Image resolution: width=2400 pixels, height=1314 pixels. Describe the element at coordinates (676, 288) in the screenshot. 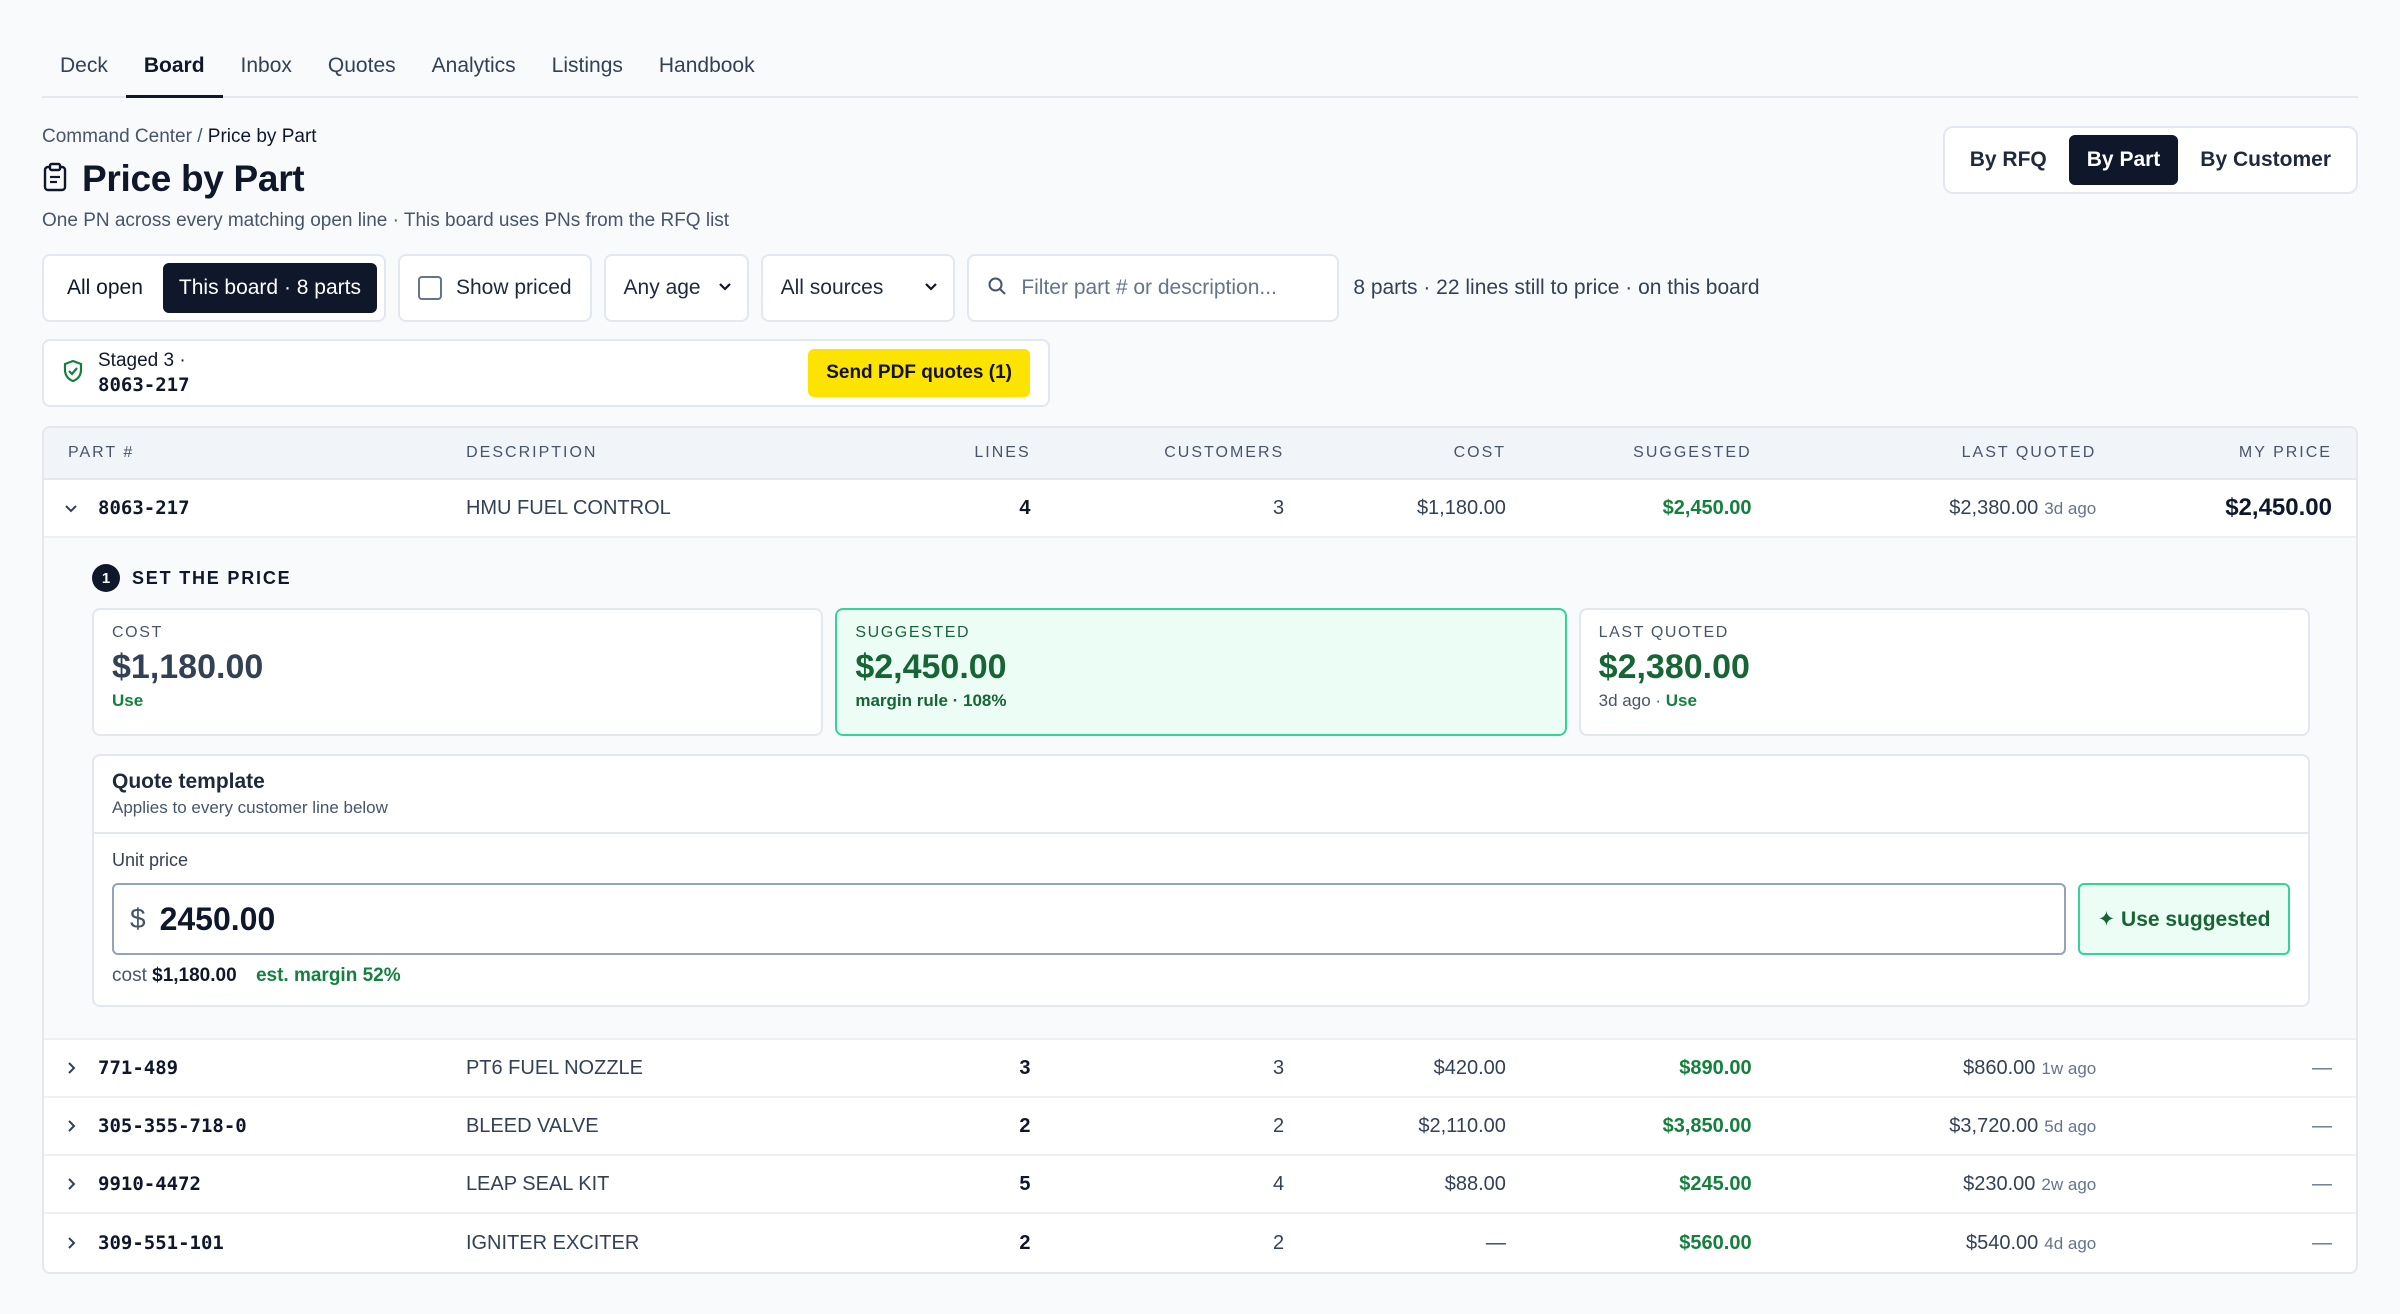

I see `age-select: Any age` at that location.